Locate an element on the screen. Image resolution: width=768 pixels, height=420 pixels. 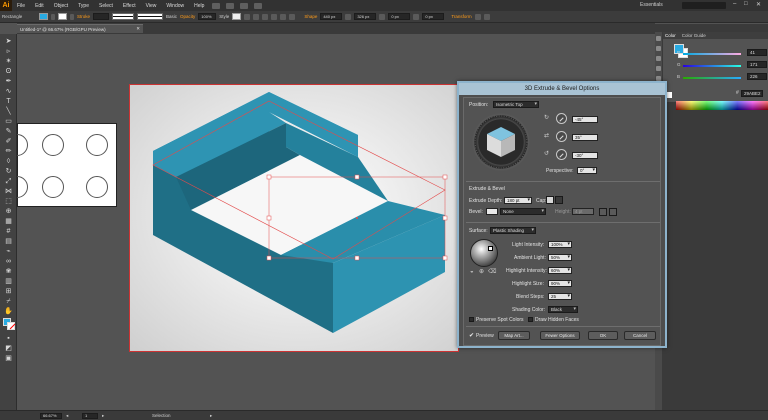
scale-tool-icon: ⤢ is located at coordinates (8, 181).